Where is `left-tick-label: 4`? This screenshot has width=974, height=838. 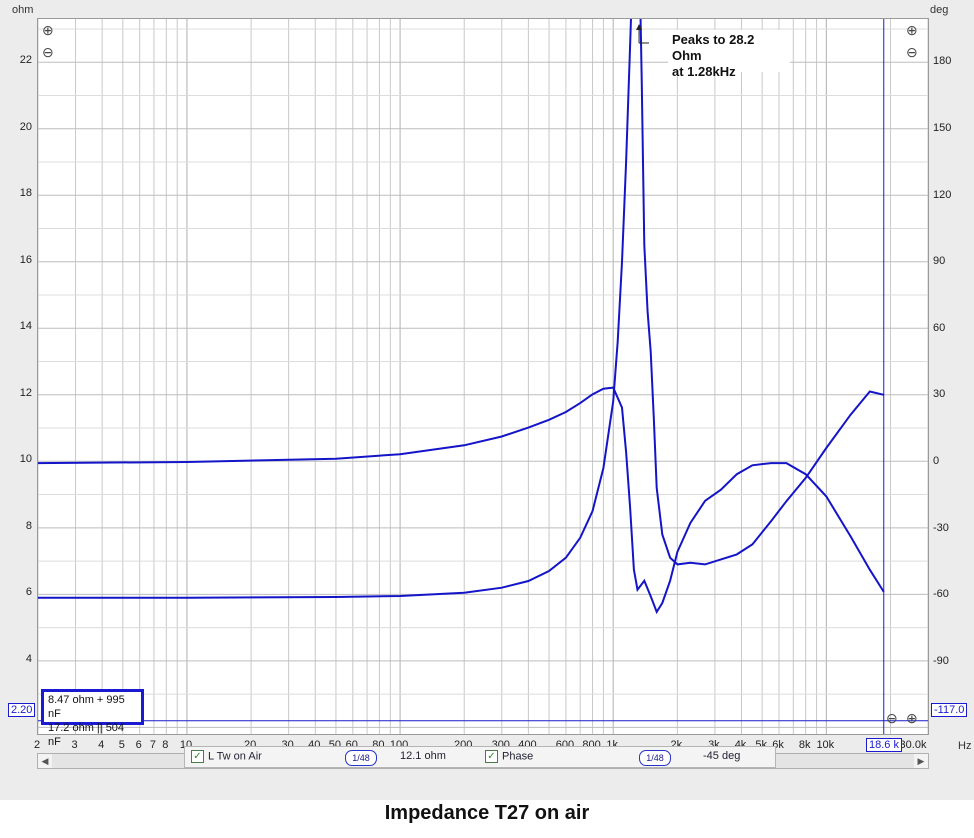
left-tick-label: 4 is located at coordinates (28, 658).